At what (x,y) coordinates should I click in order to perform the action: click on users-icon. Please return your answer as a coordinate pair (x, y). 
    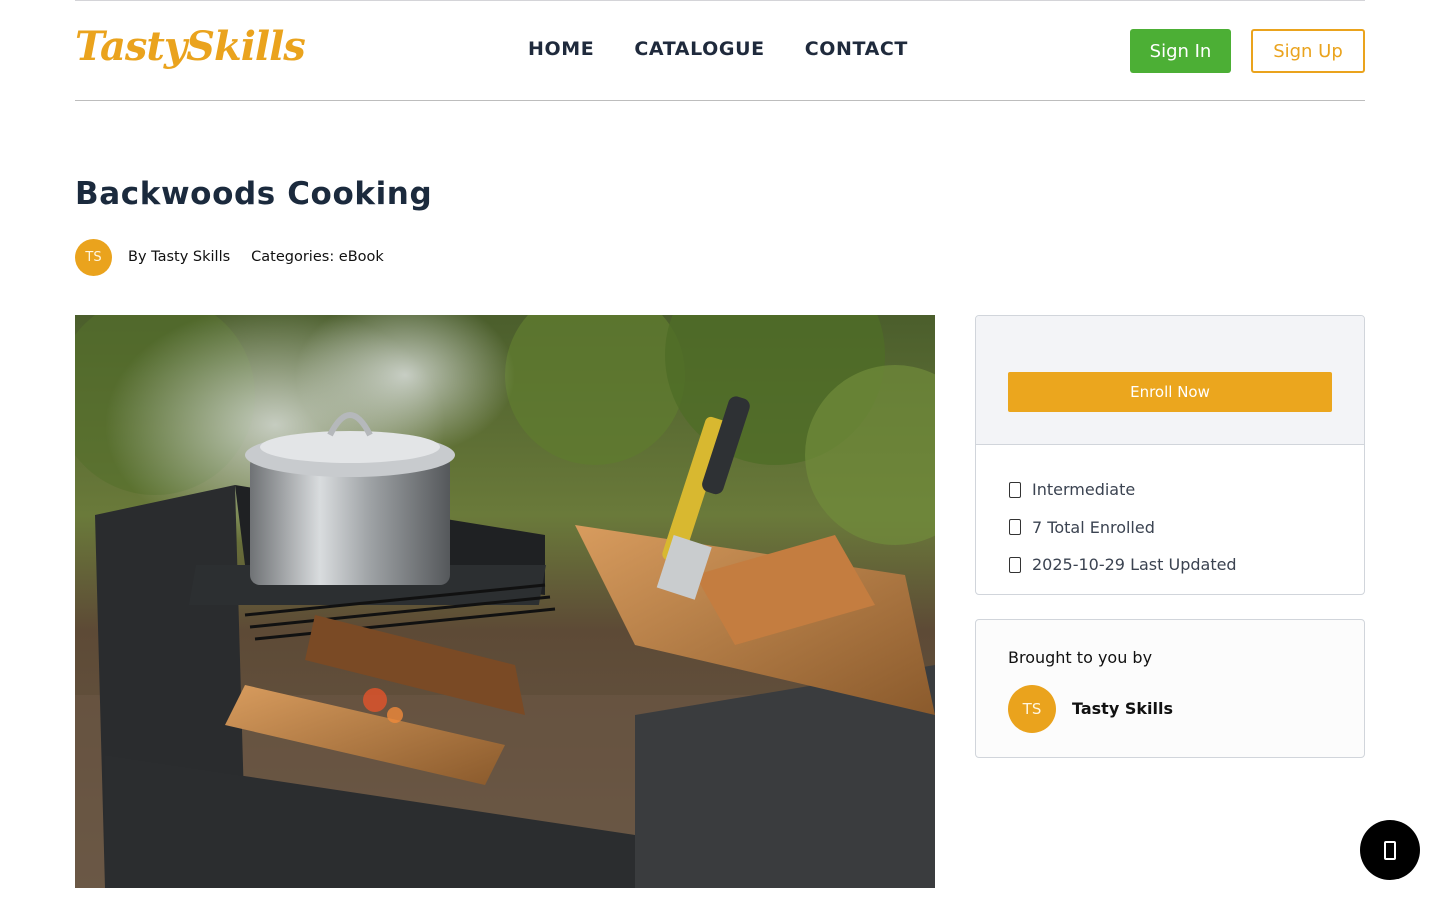
    Looking at the image, I should click on (1015, 527).